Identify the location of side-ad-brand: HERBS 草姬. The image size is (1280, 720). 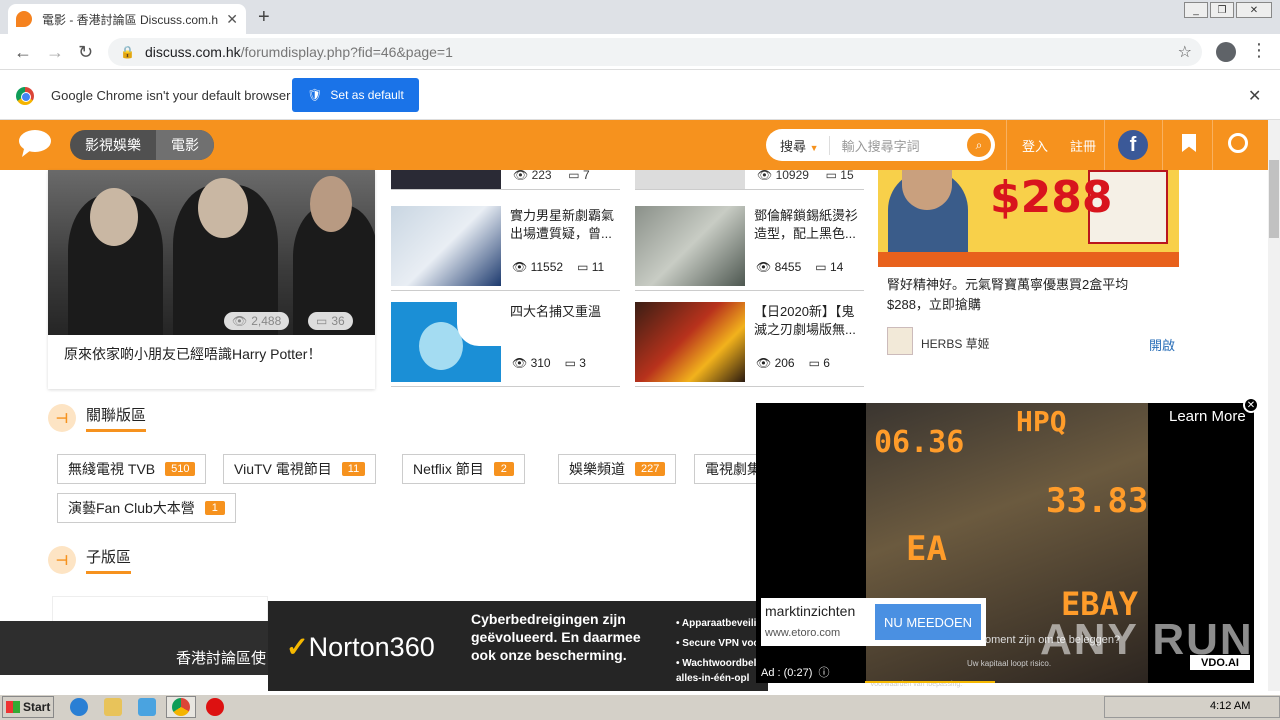
(955, 344).